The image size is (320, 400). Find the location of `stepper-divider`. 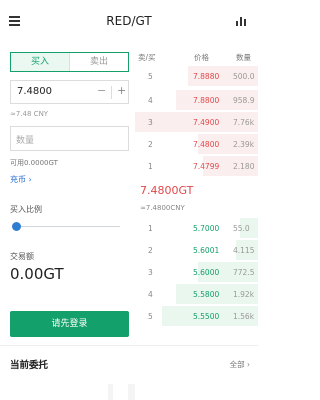

stepper-divider is located at coordinates (111, 92).